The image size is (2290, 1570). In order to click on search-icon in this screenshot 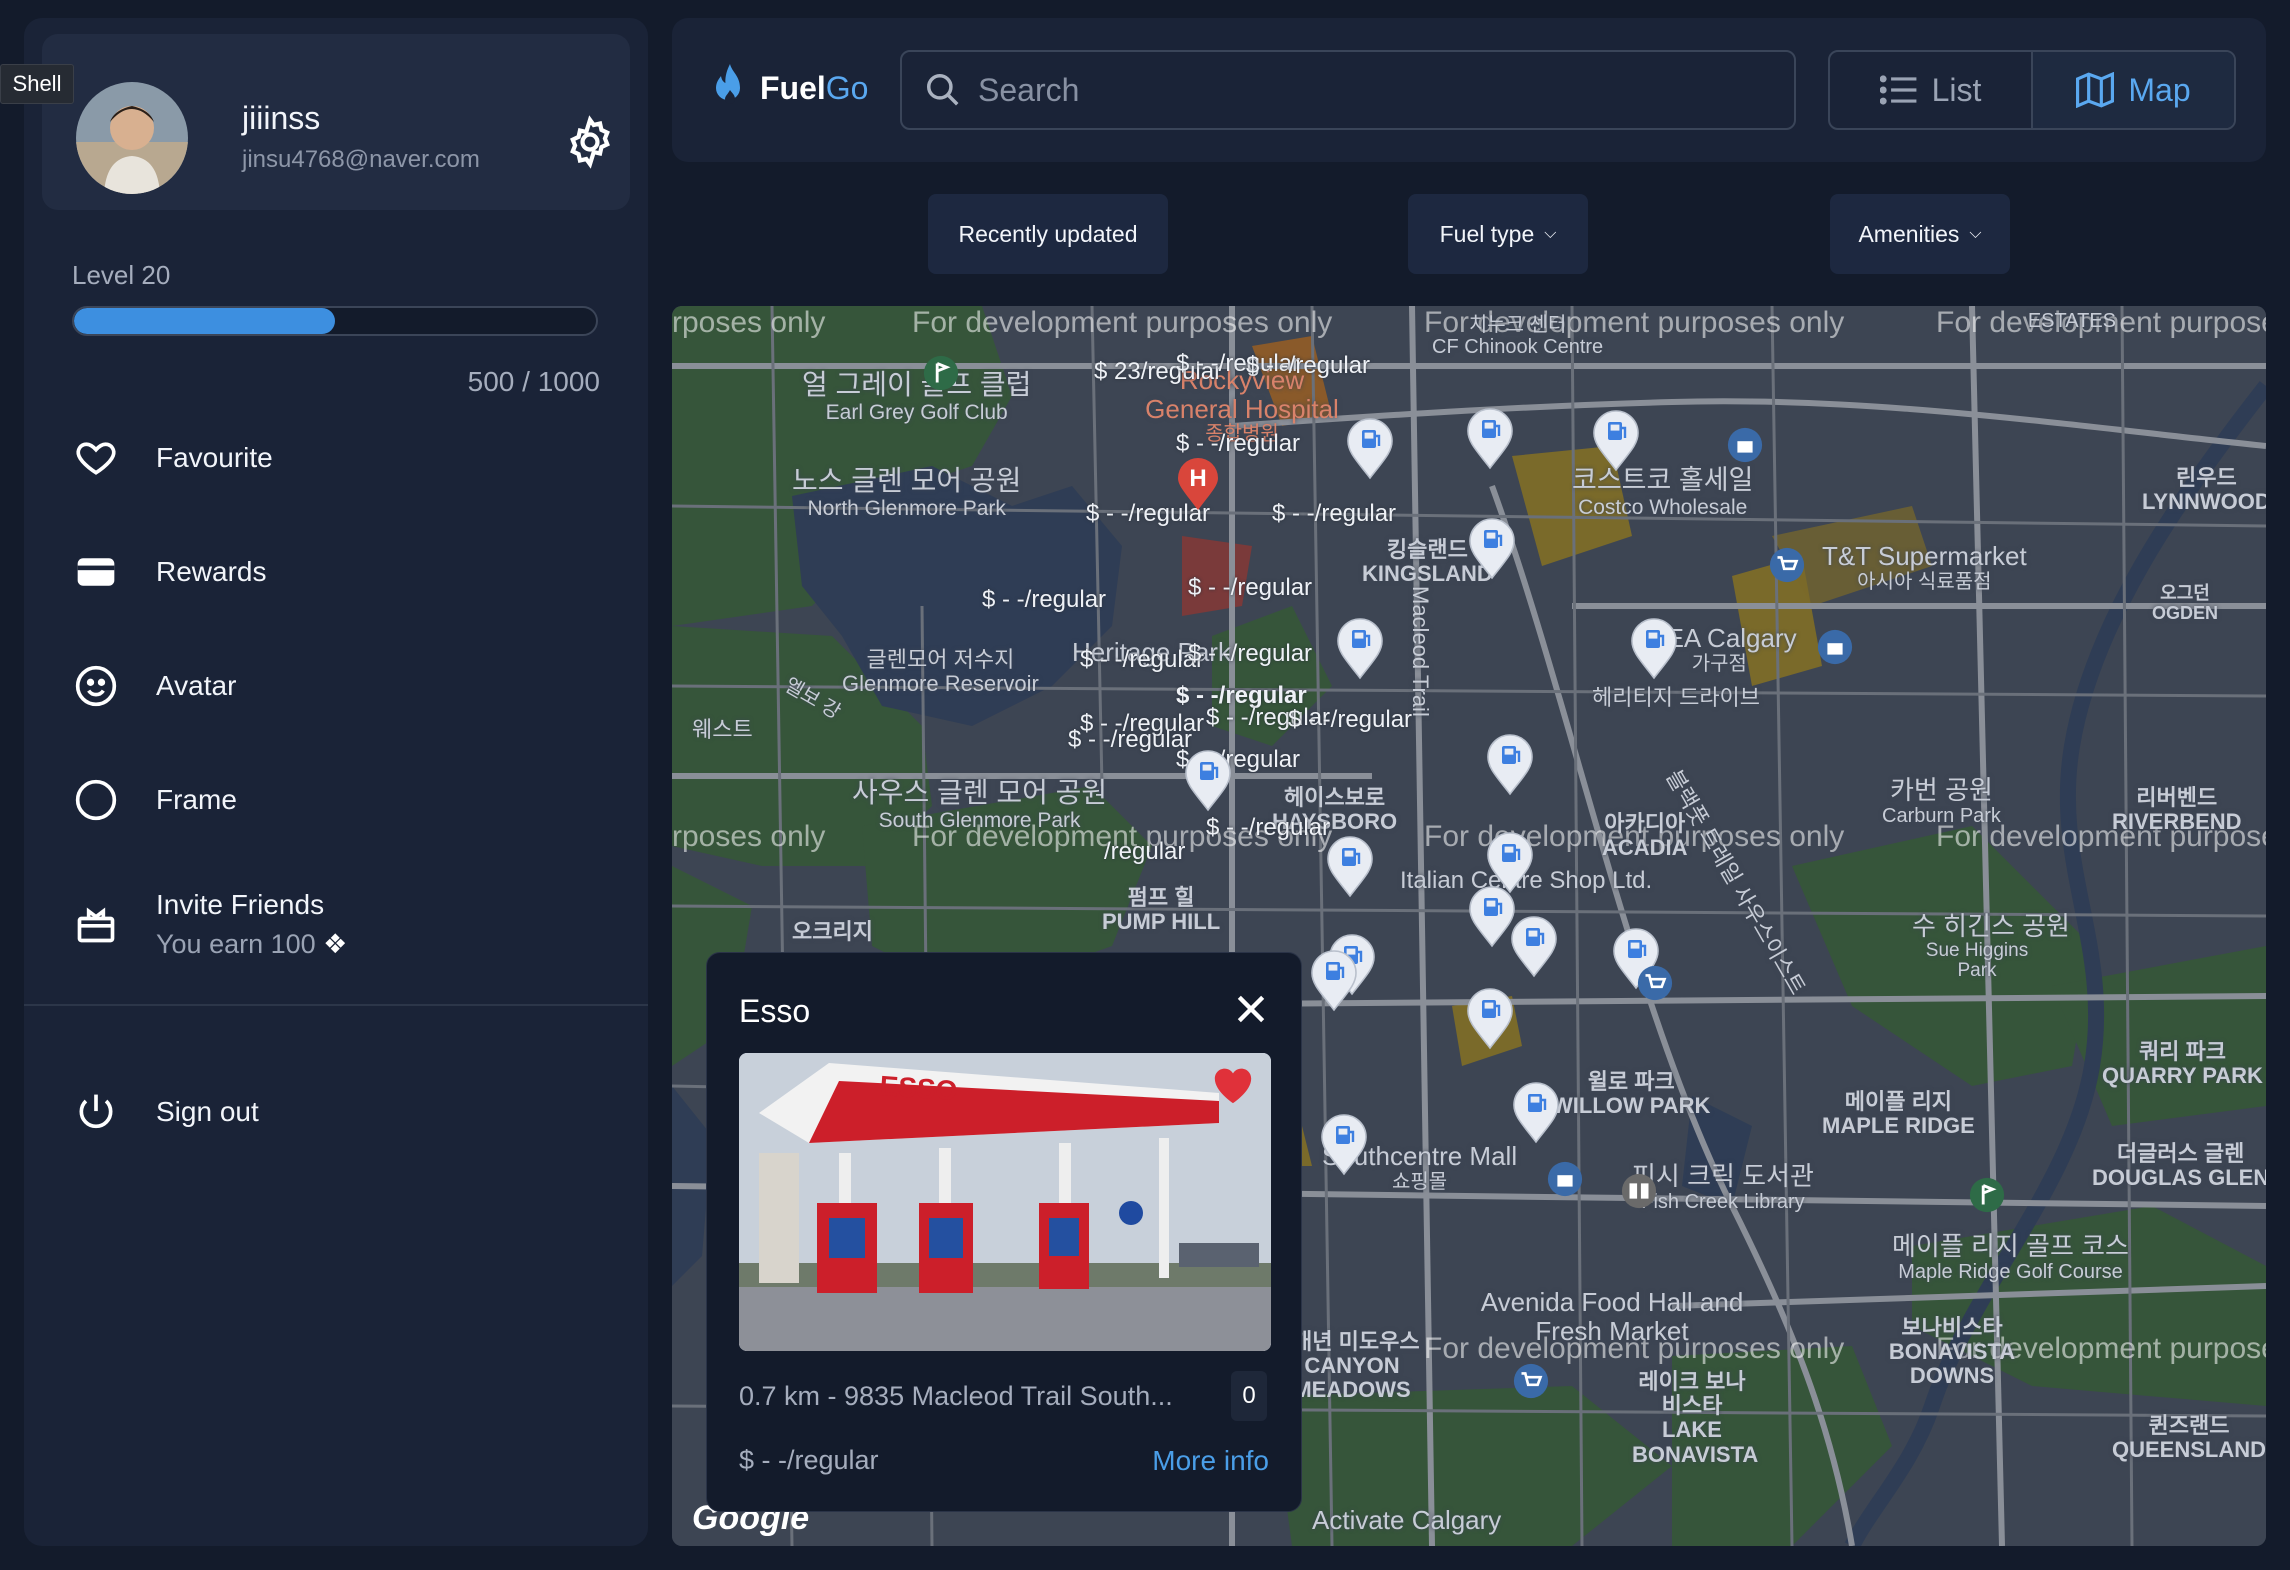, I will do `click(943, 90)`.